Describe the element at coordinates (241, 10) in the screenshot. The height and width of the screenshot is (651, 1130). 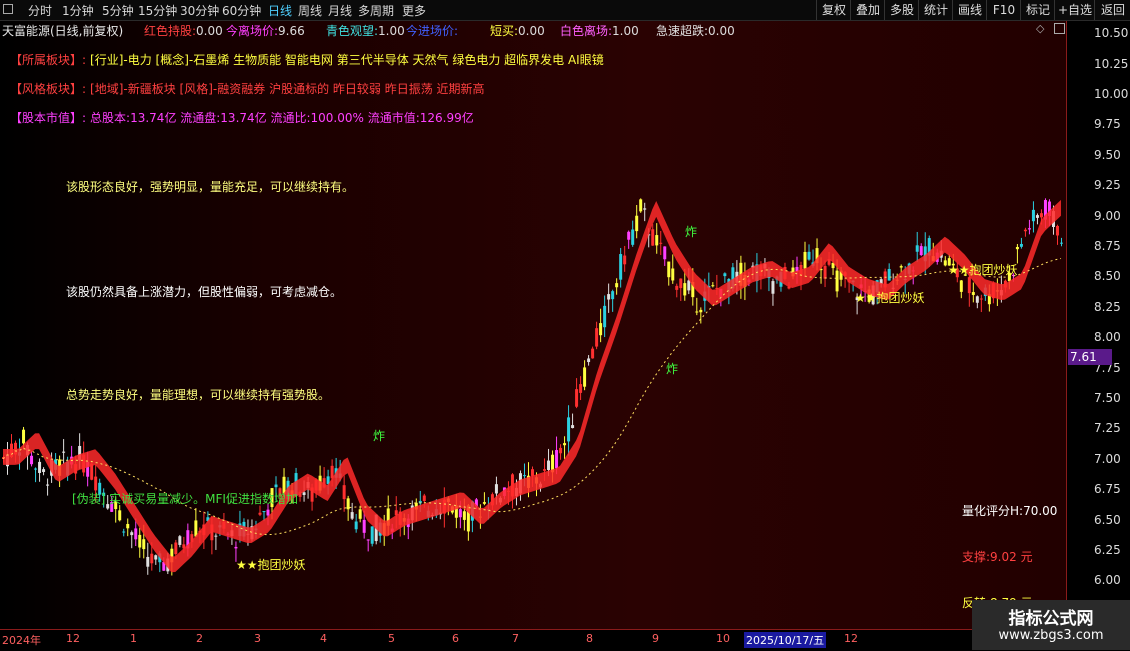
I see `period-tab: 60分钟` at that location.